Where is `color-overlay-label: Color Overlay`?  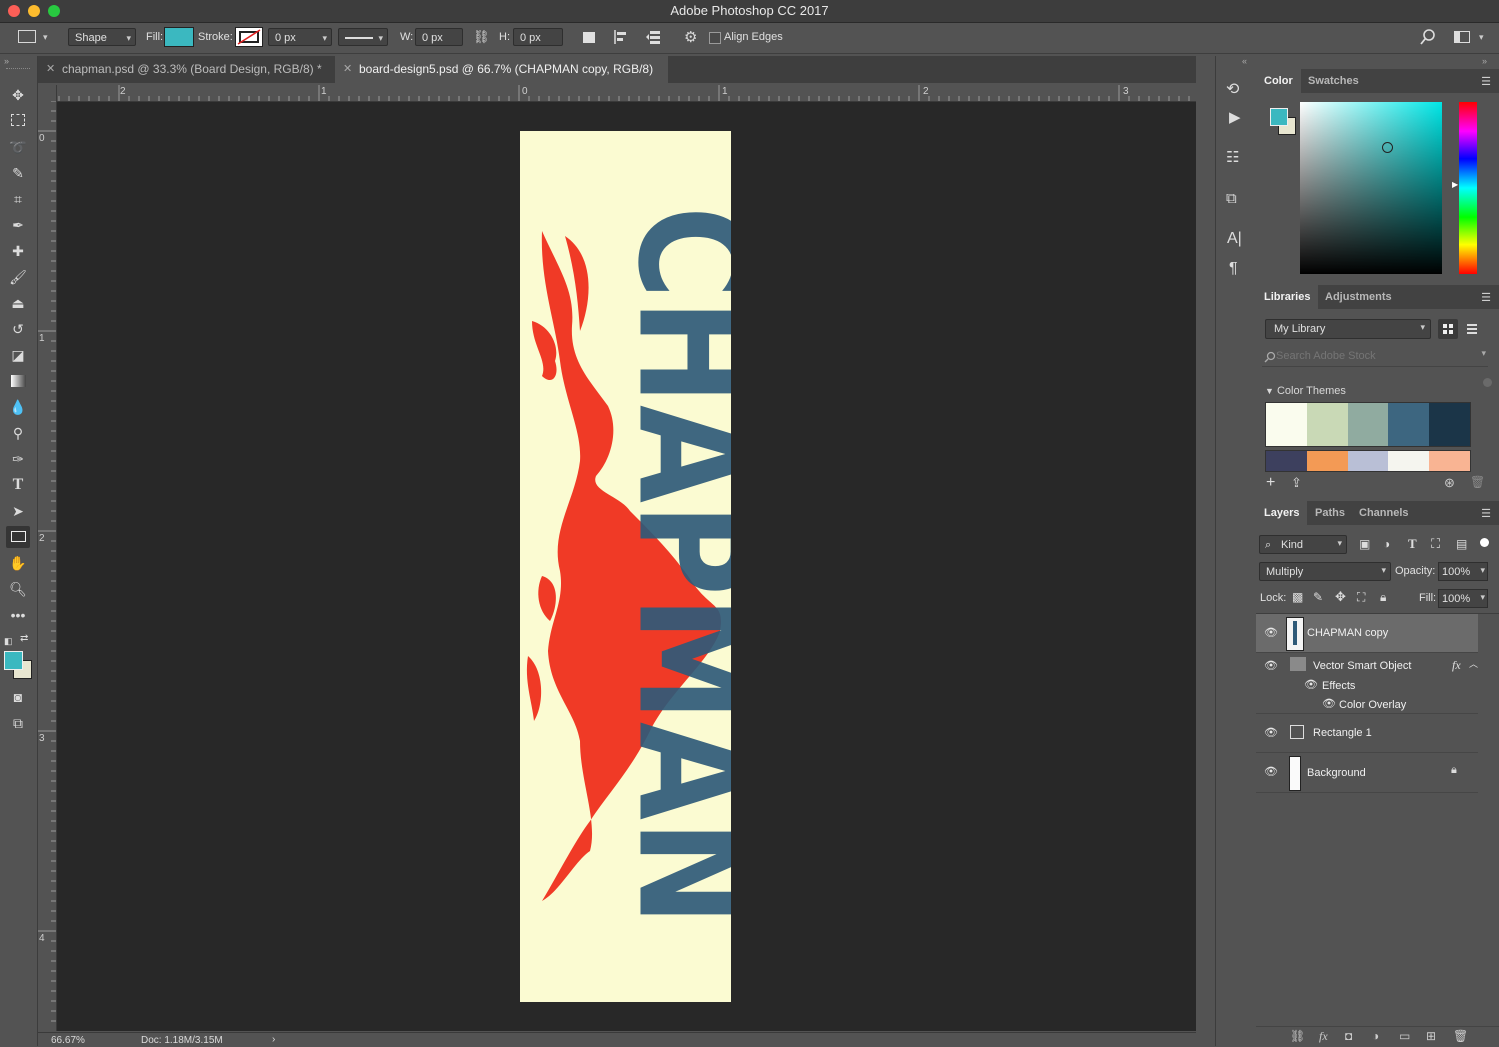
color-overlay-label: Color Overlay is located at coordinates (1372, 705).